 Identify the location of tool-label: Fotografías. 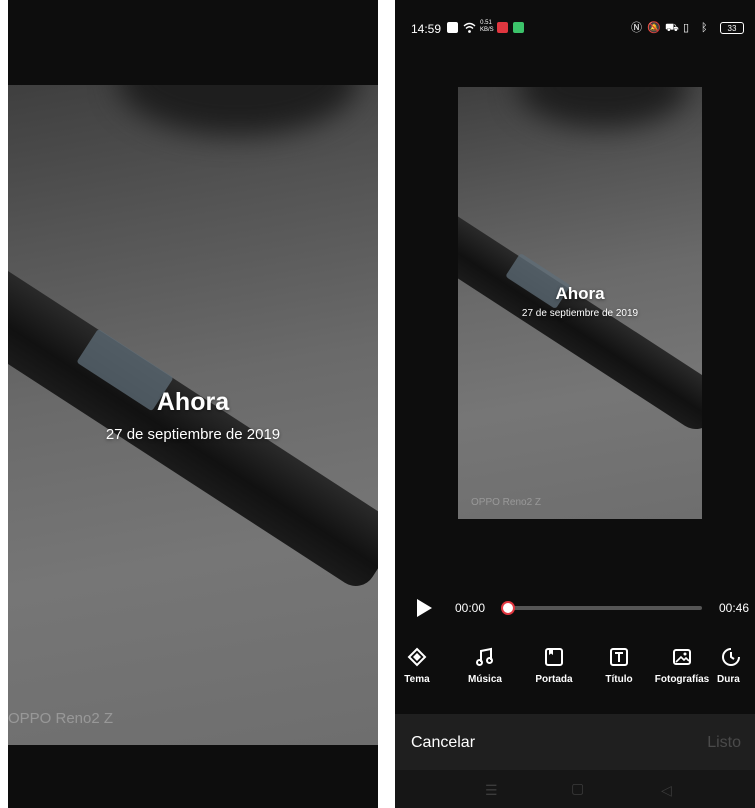
(682, 679).